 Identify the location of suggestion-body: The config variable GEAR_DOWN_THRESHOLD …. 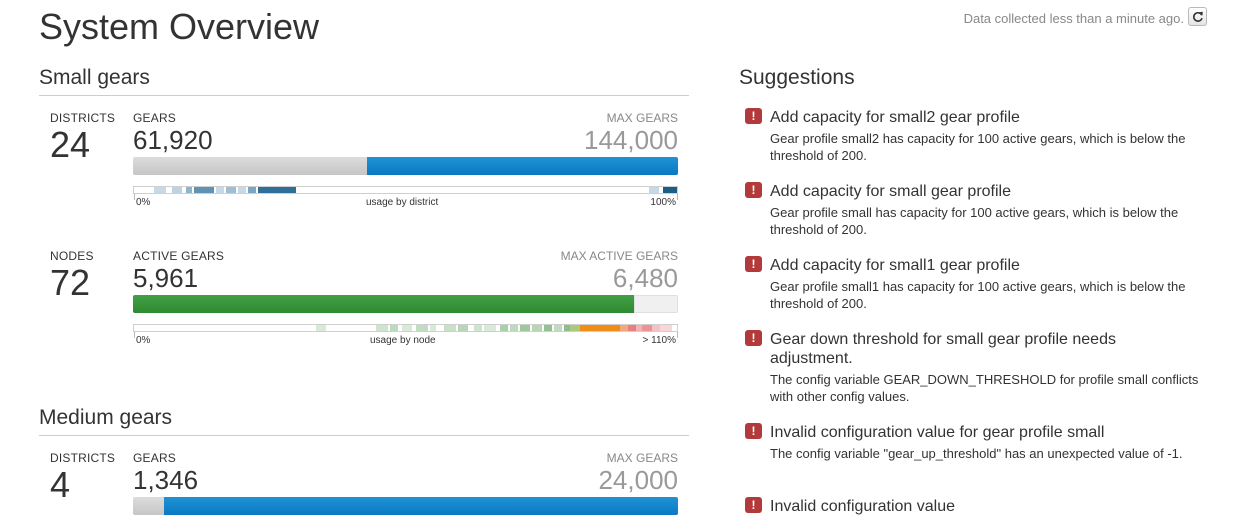
(984, 388).